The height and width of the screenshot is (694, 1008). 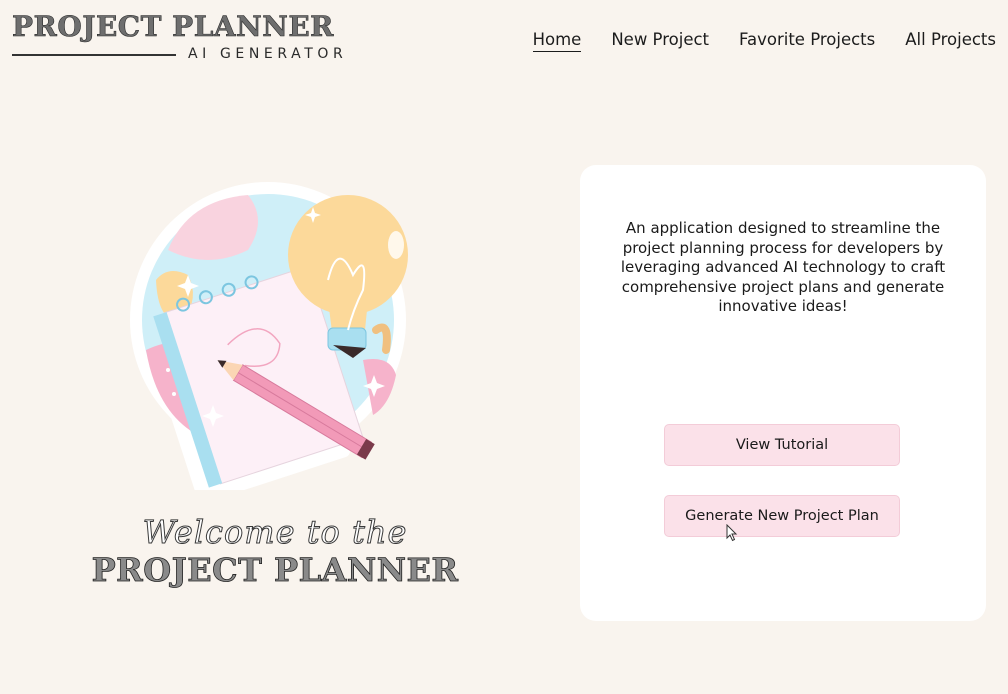 What do you see at coordinates (950, 41) in the screenshot?
I see `nav-all-projects: All Projects` at bounding box center [950, 41].